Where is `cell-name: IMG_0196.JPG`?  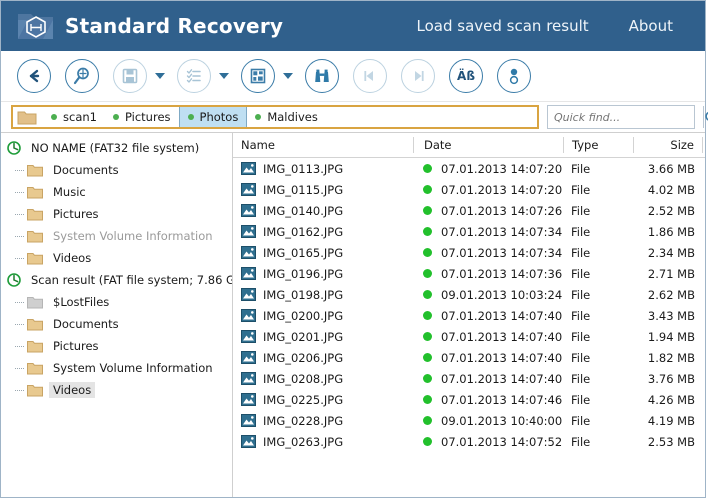
cell-name: IMG_0196.JPG is located at coordinates (323, 274).